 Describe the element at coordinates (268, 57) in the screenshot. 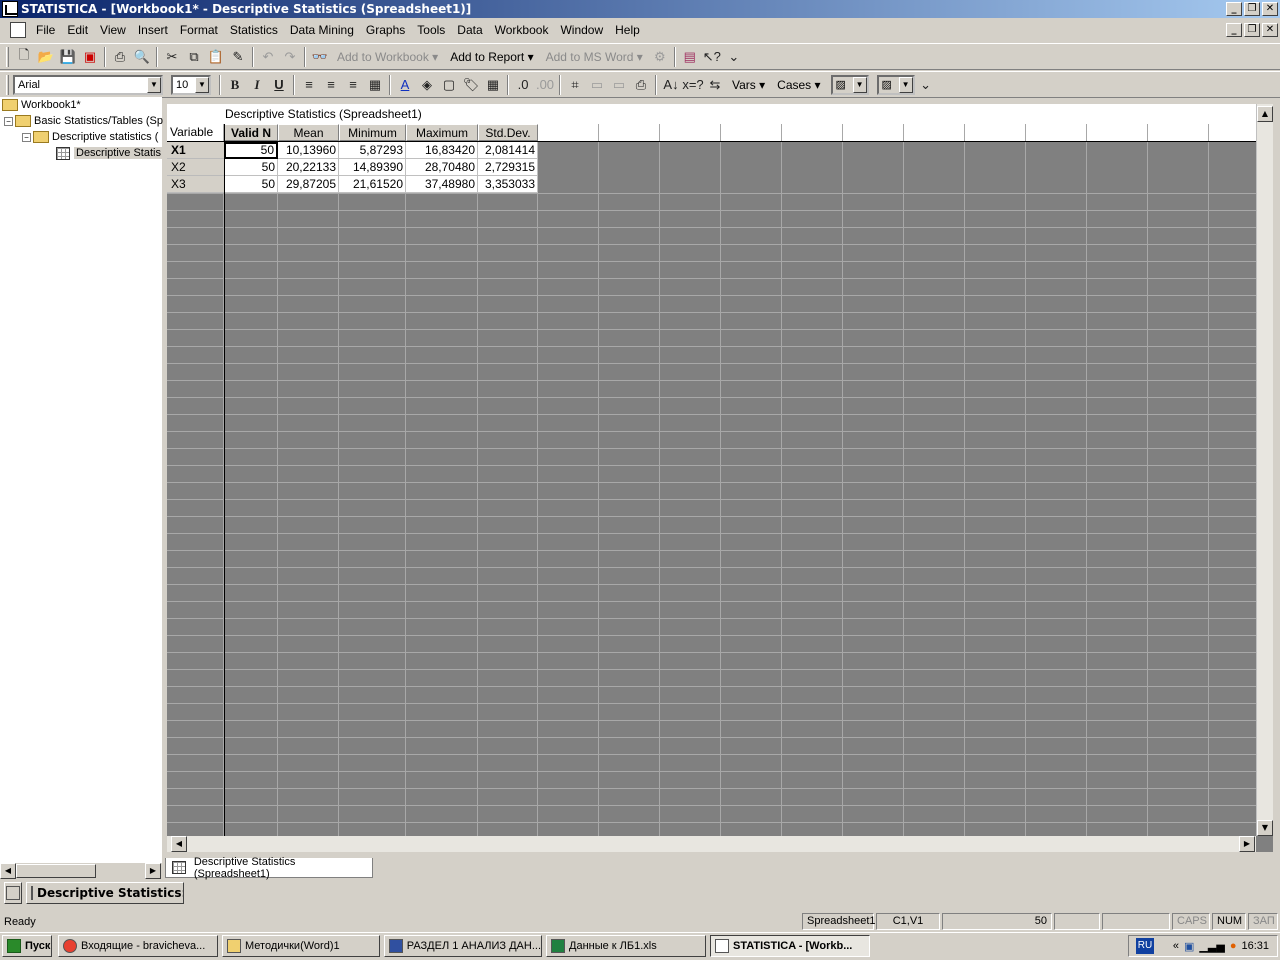

I see `undo-icon: ↶` at that location.